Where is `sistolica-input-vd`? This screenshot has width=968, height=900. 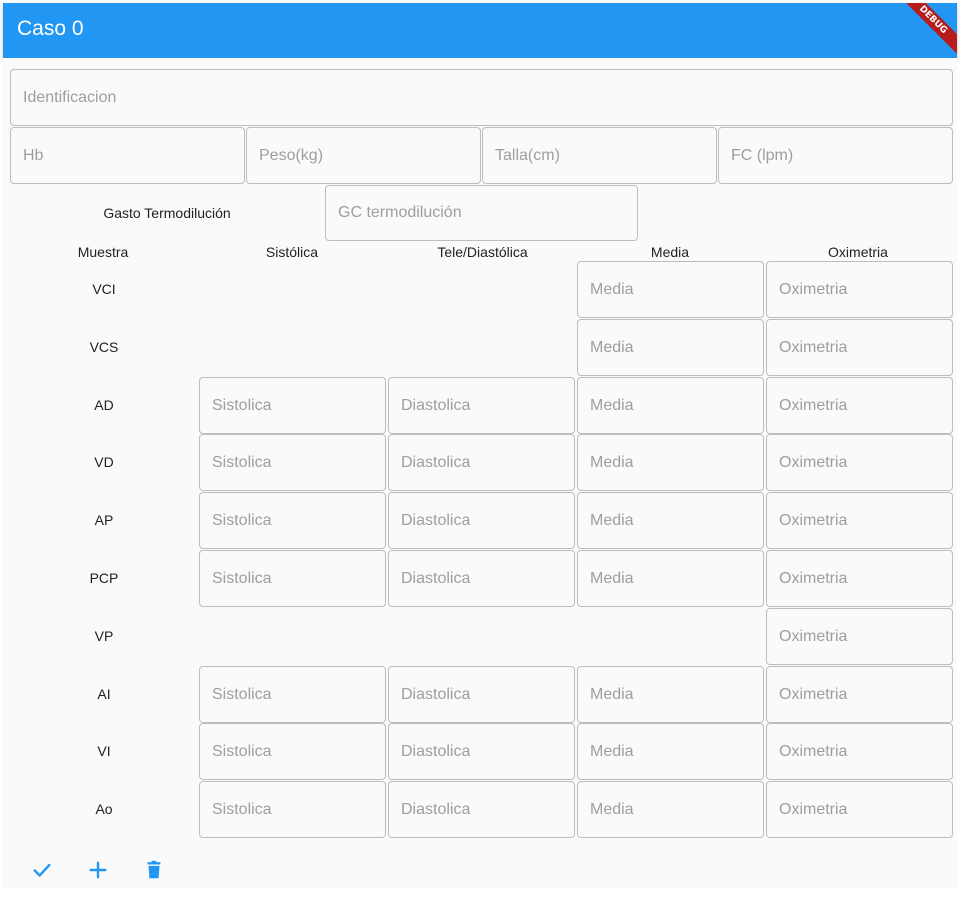 sistolica-input-vd is located at coordinates (298, 462).